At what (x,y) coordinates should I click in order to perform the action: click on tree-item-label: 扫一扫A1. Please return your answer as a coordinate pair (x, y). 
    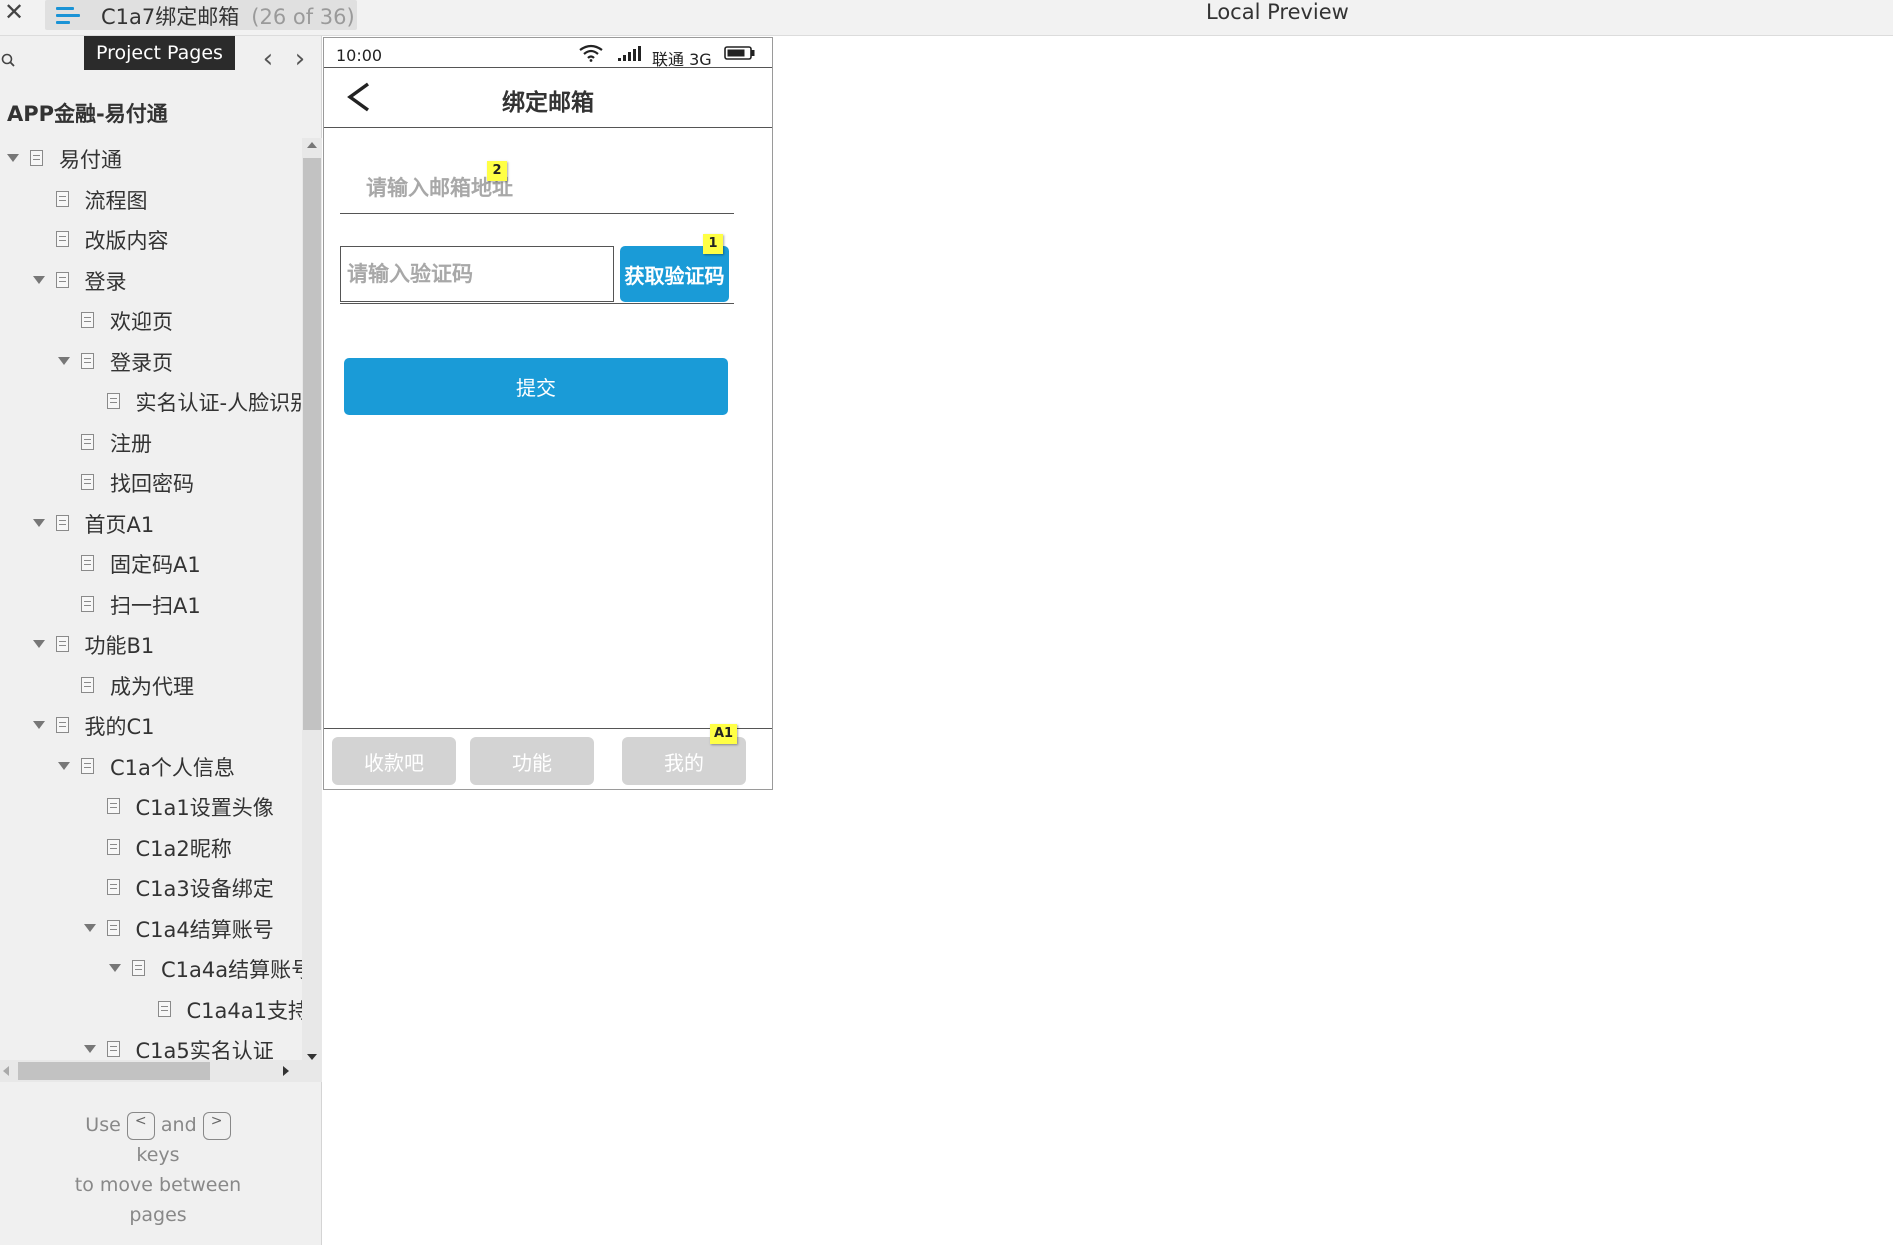
    Looking at the image, I should click on (155, 605).